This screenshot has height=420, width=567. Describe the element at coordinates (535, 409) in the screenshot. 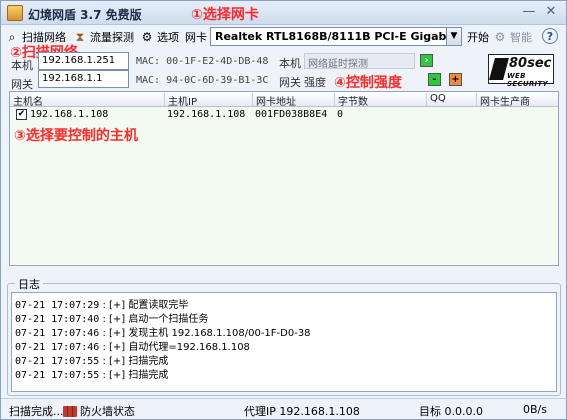

I see `speed: 0B/s` at that location.